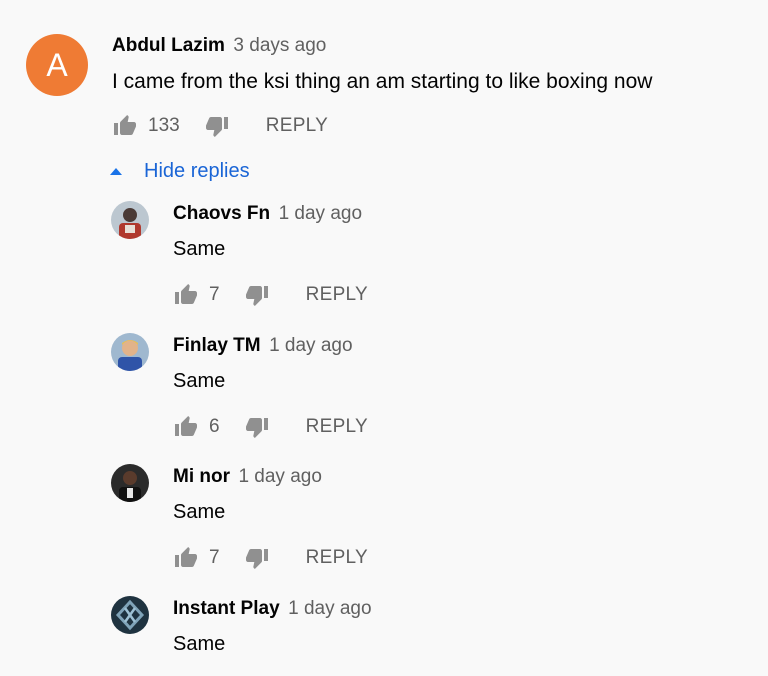 The image size is (768, 676). What do you see at coordinates (384, 636) in the screenshot?
I see `reply-item: Instant Play 1 day ago Same` at bounding box center [384, 636].